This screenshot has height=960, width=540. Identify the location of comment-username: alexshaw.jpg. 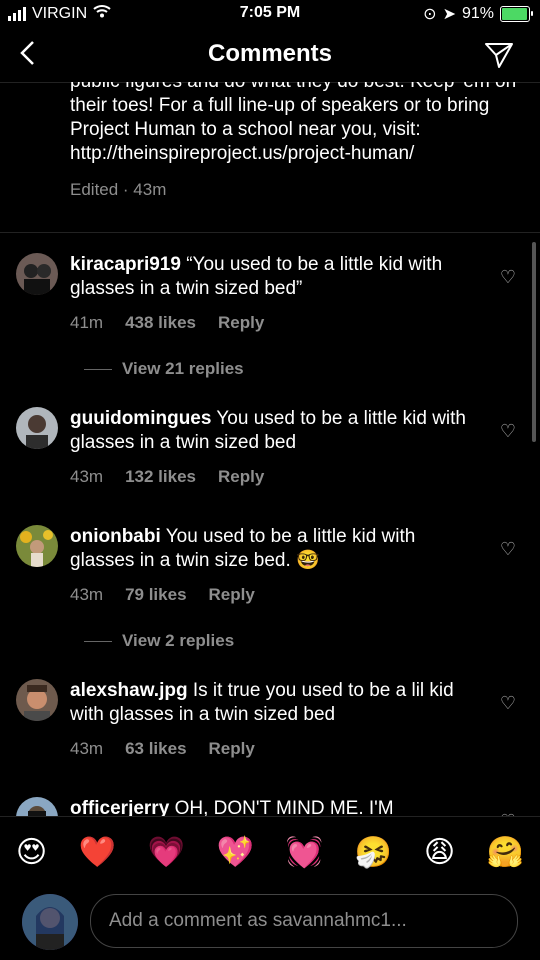
(129, 690).